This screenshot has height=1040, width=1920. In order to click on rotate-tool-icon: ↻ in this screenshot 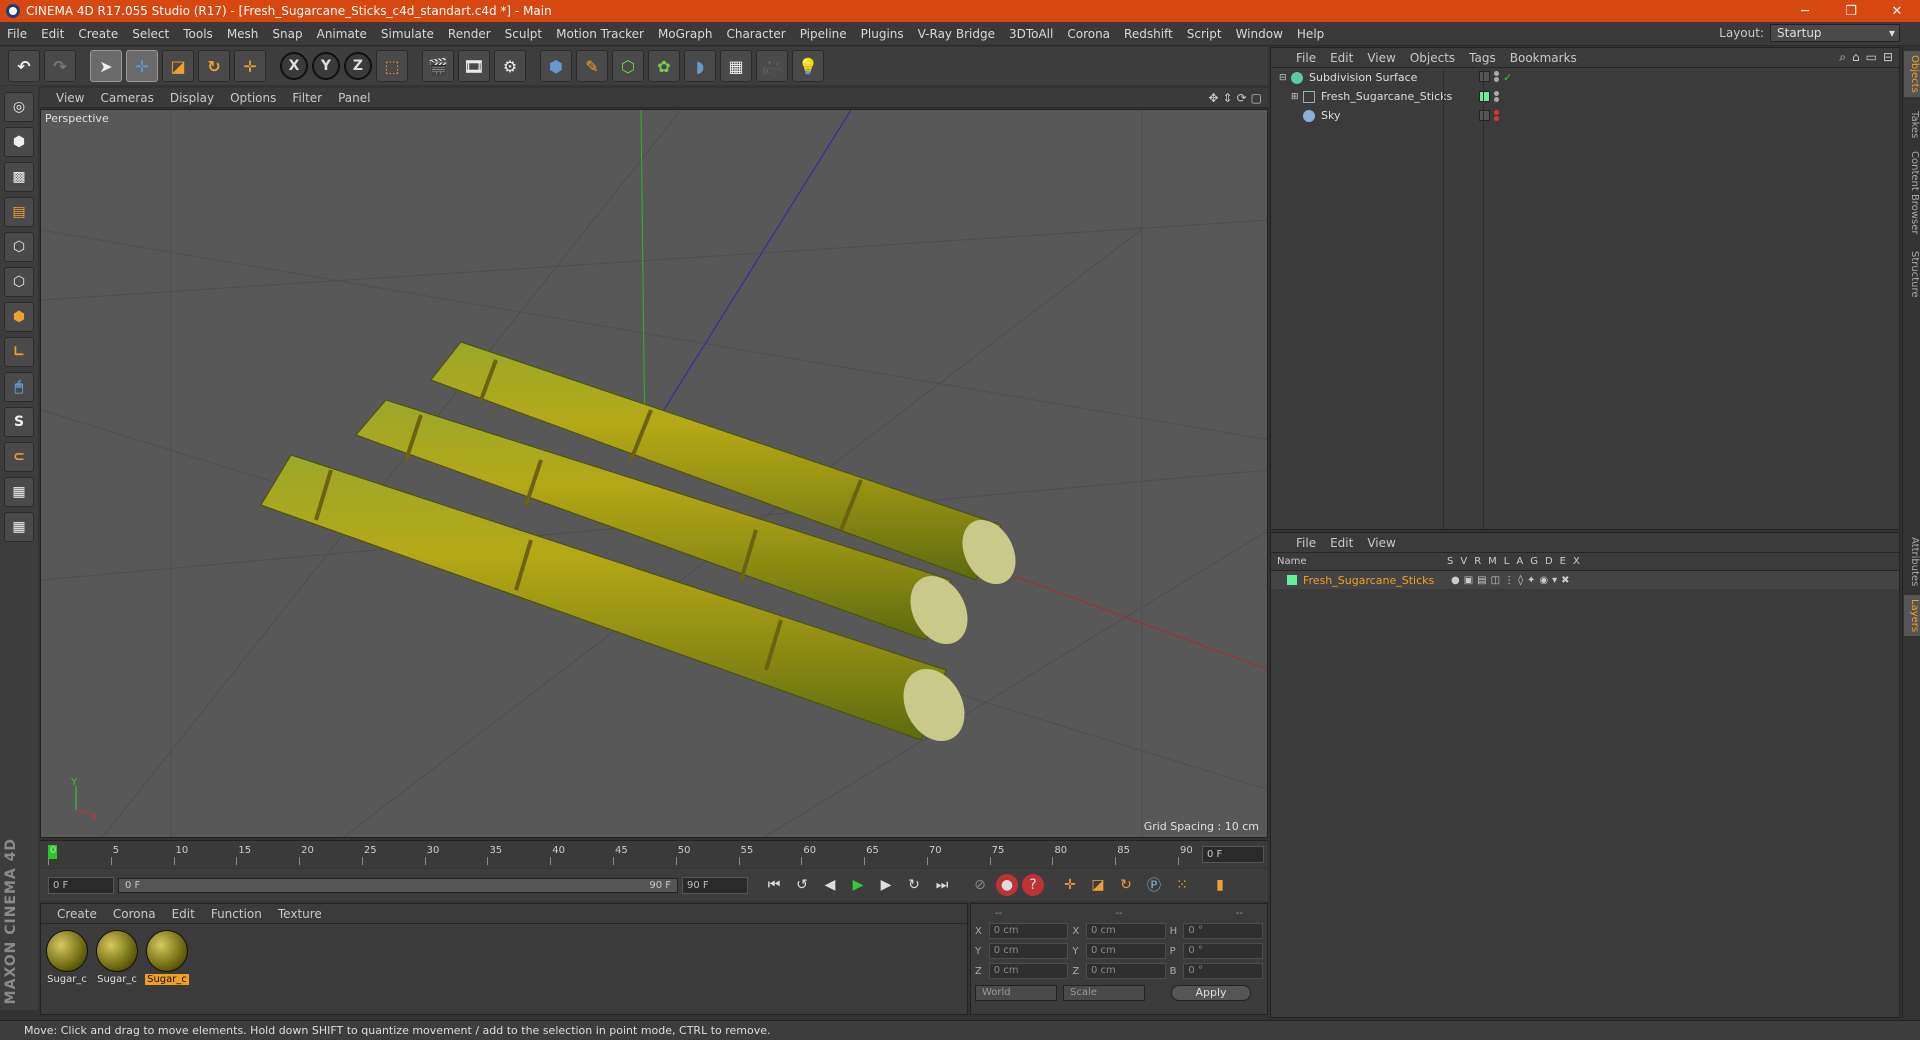, I will do `click(214, 66)`.